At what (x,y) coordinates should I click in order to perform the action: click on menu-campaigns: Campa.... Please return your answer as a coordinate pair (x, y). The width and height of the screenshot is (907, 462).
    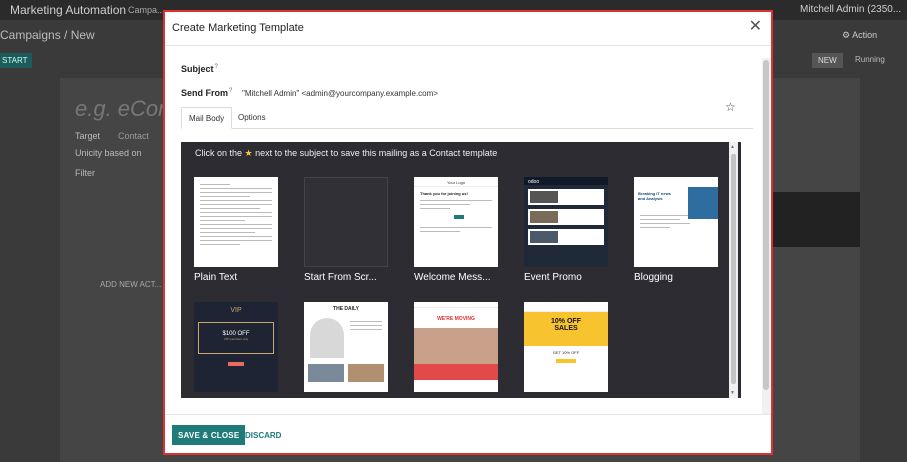
    Looking at the image, I should click on (146, 10).